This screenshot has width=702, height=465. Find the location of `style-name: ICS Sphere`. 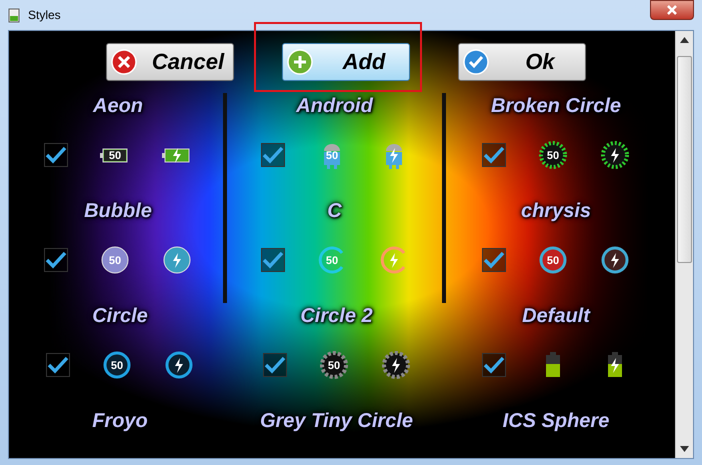

style-name: ICS Sphere is located at coordinates (556, 421).